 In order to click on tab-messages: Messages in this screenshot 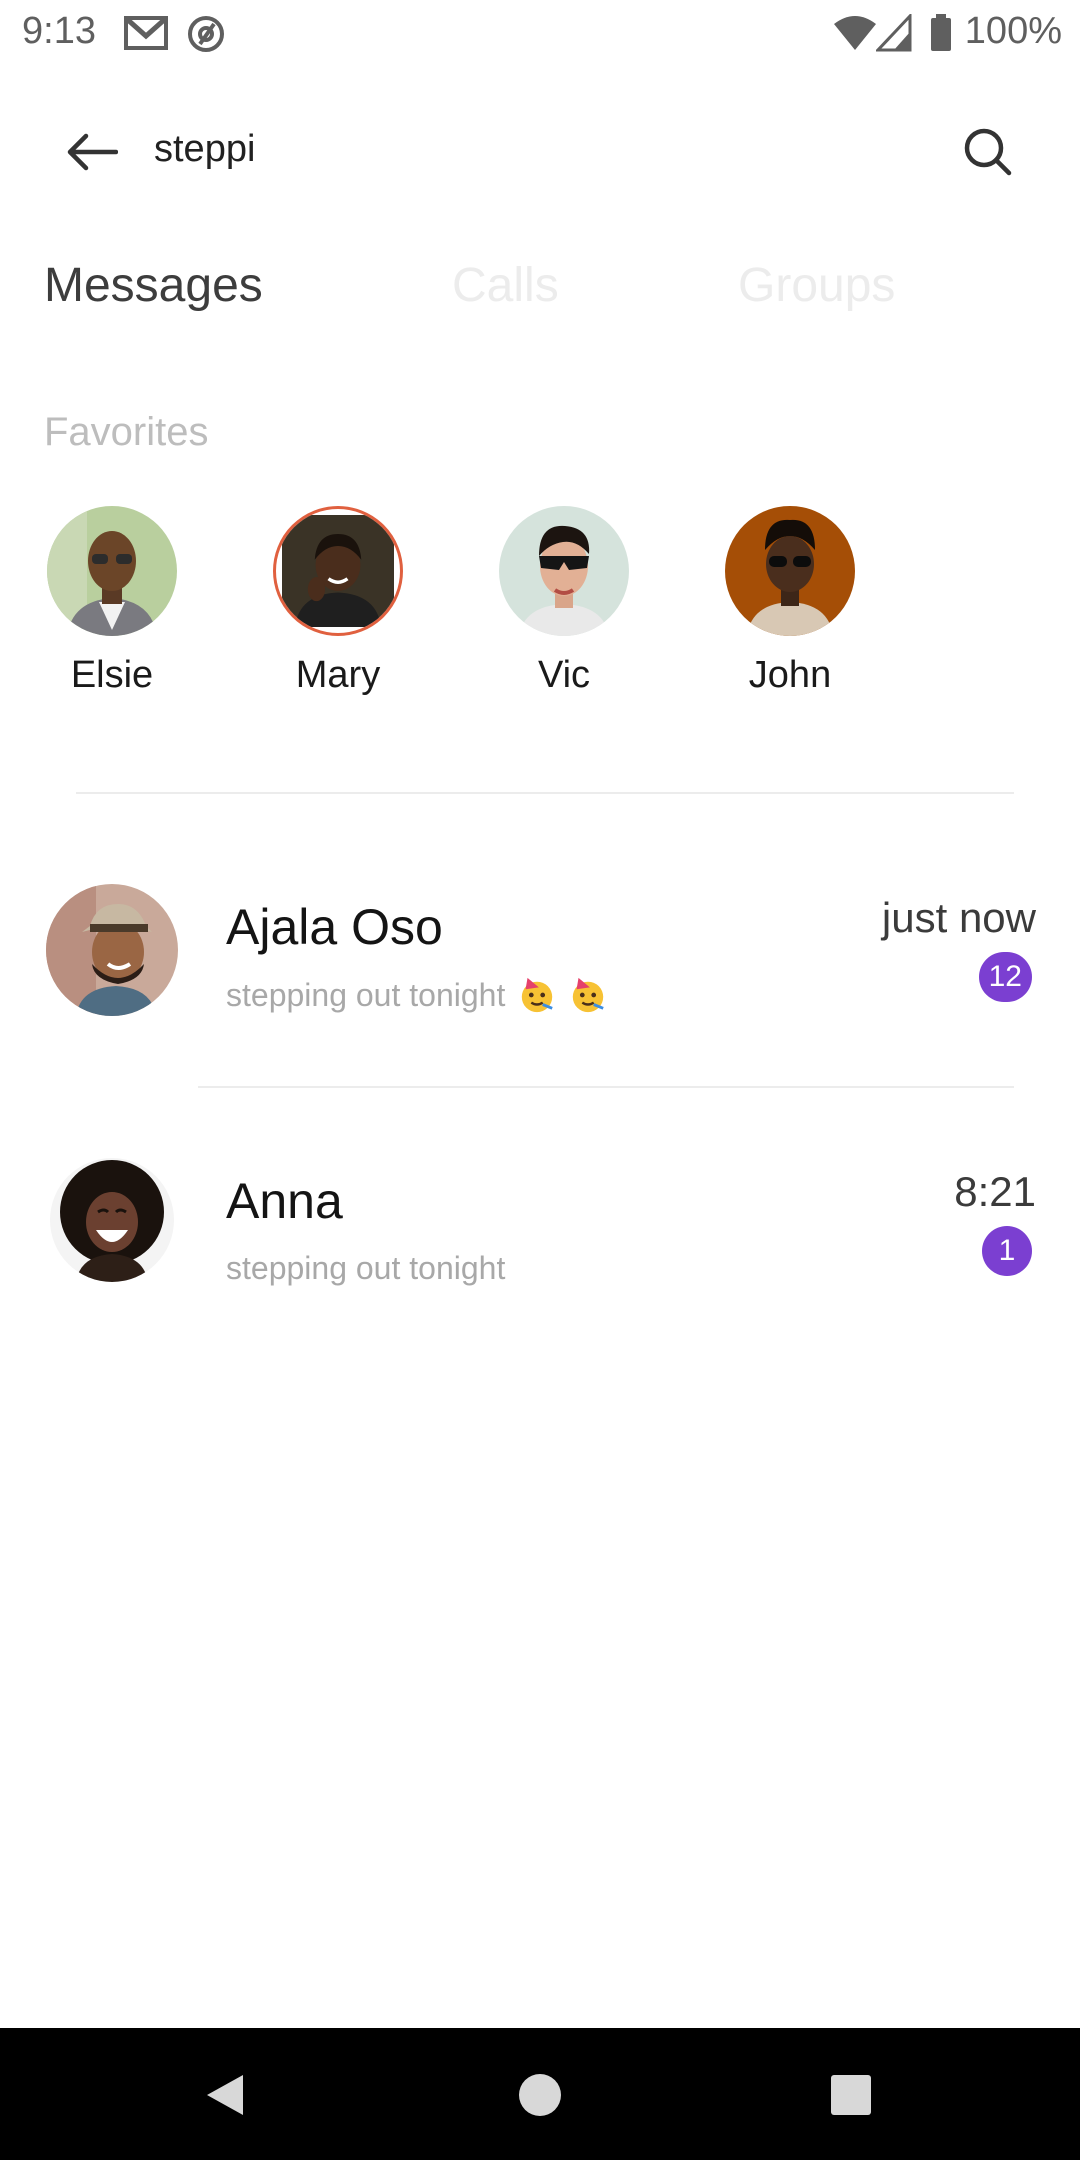, I will do `click(153, 285)`.